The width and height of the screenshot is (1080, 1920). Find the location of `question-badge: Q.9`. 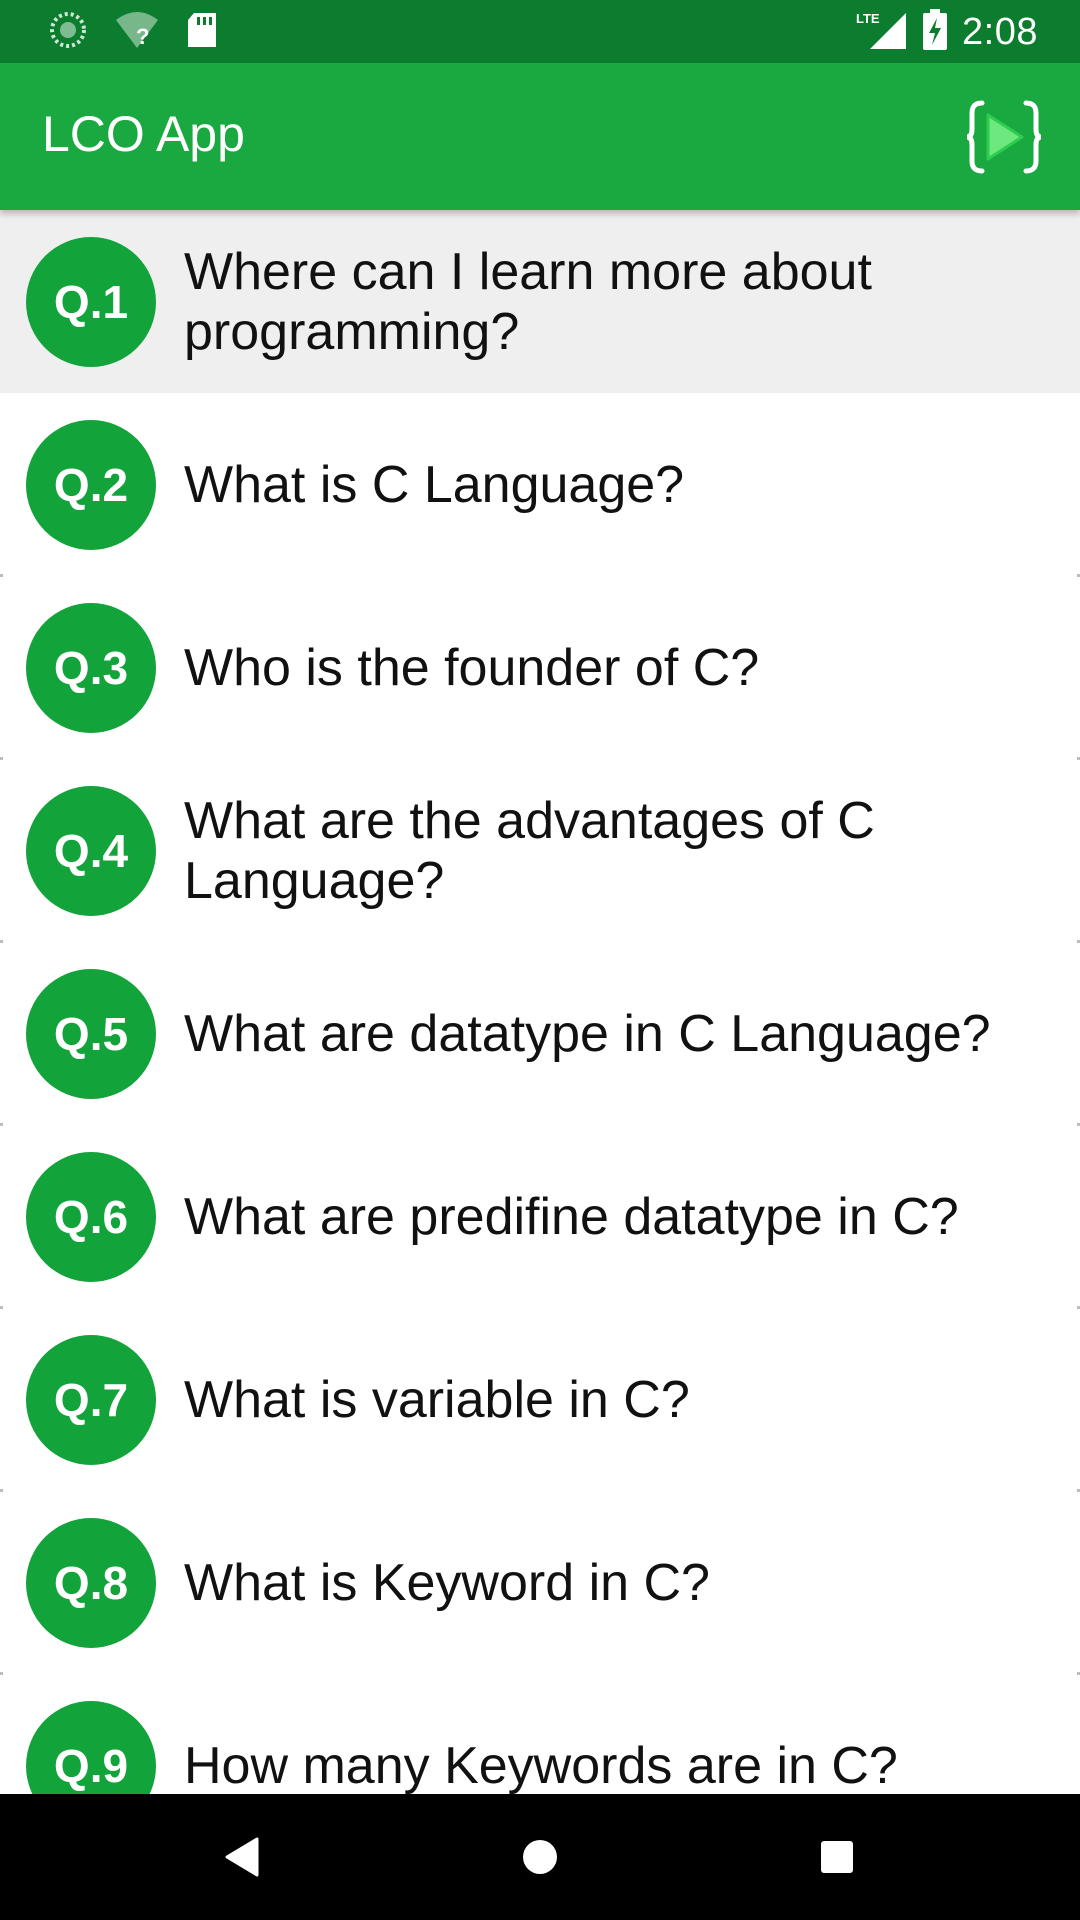

question-badge: Q.9 is located at coordinates (91, 1747).